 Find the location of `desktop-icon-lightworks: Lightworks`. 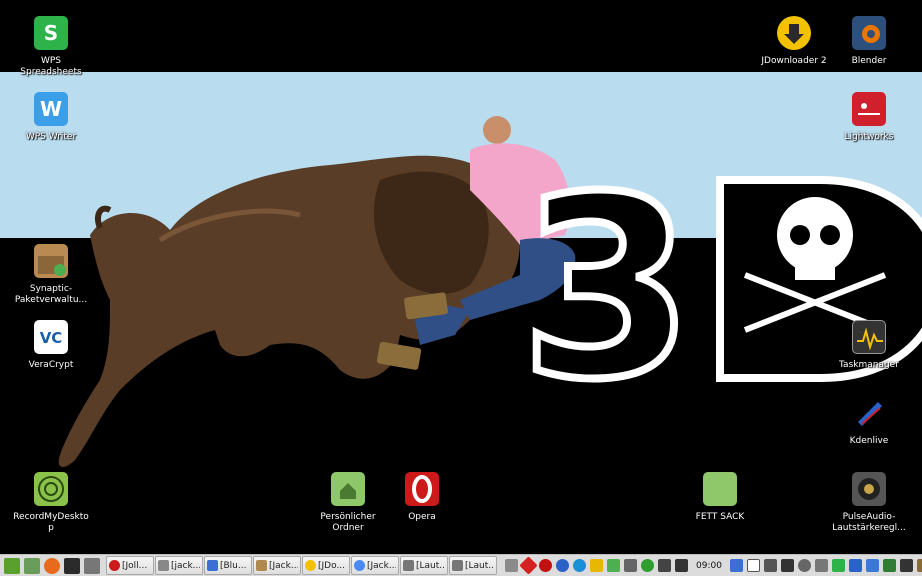

desktop-icon-lightworks: Lightworks is located at coordinates (869, 117).